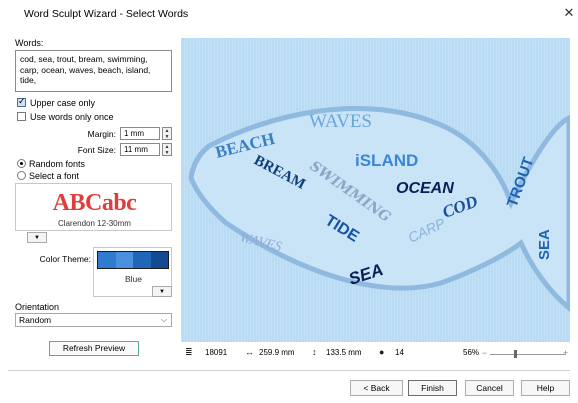 This screenshot has width=578, height=403. I want to click on color-theme-label: Color Theme:, so click(65, 259).